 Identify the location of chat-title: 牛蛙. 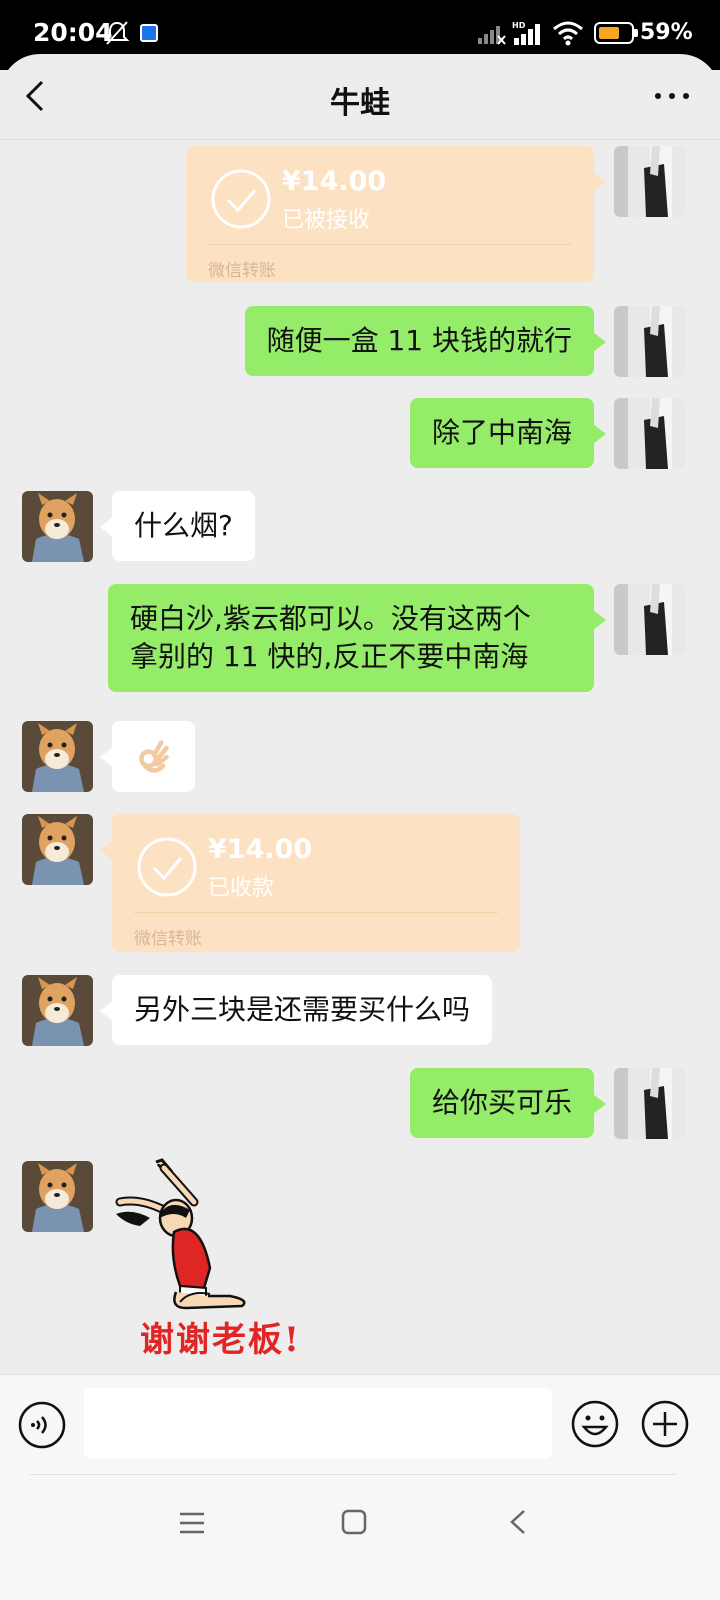
(360, 103).